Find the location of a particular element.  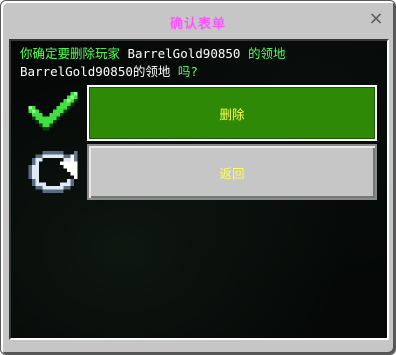

close-button: × is located at coordinates (376, 19).